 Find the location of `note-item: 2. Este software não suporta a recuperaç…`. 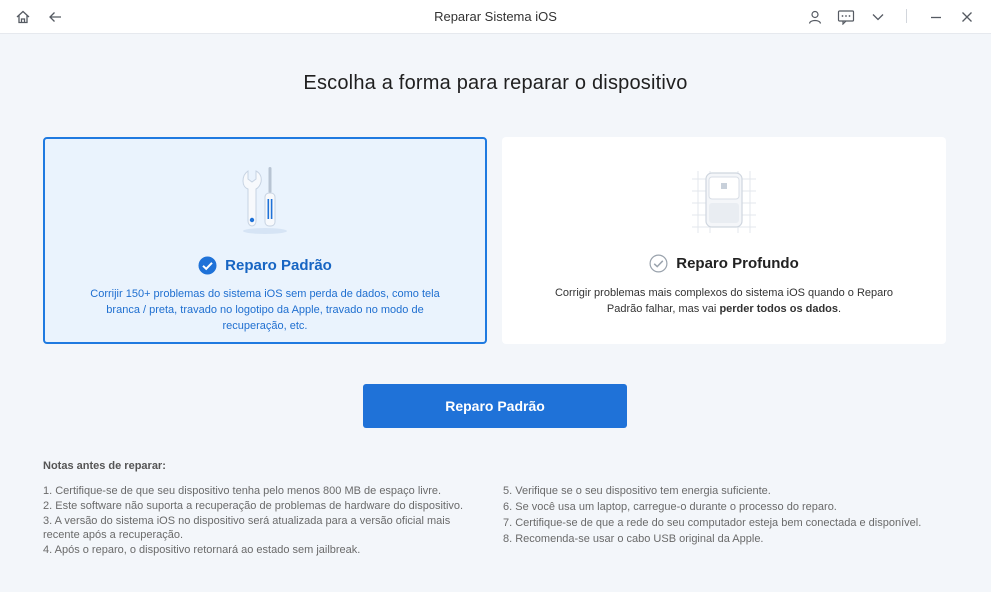

note-item: 2. Este software não suporta a recuperaç… is located at coordinates (253, 506).